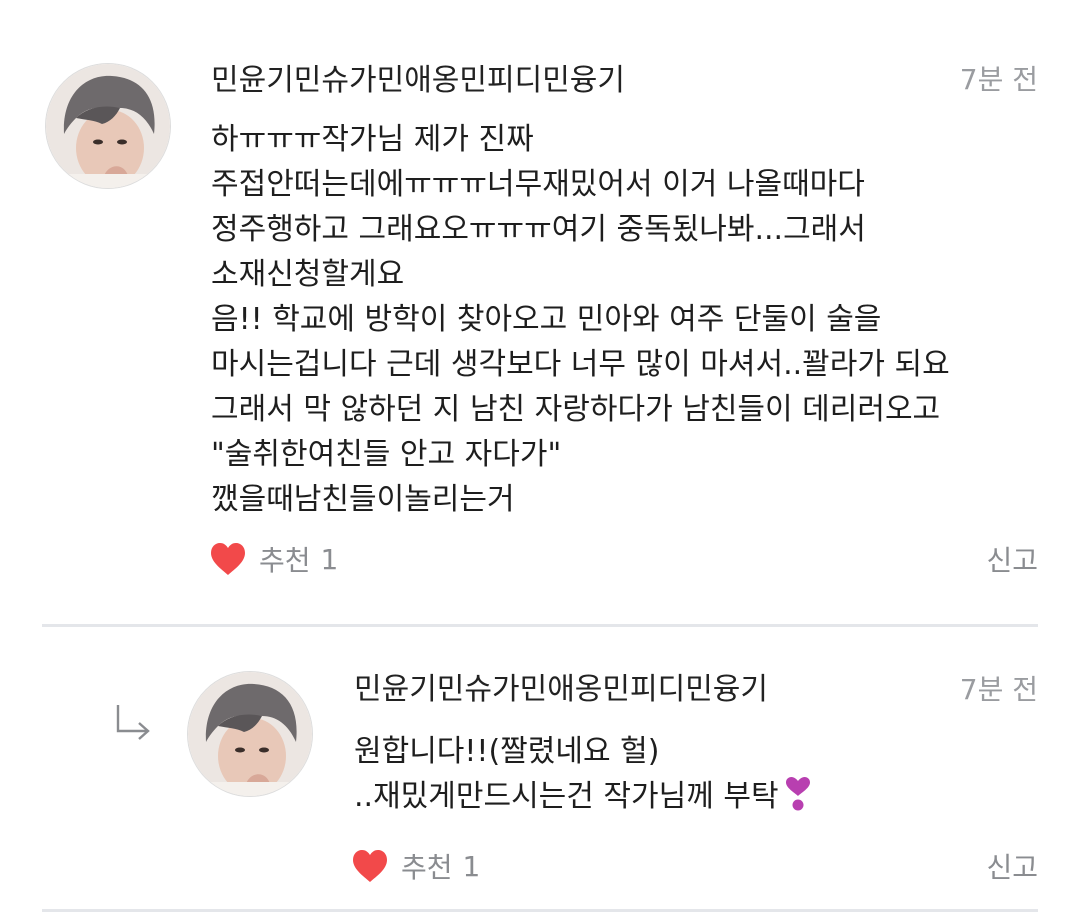 This screenshot has height=914, width=1080. Describe the element at coordinates (386, 454) in the screenshot. I see `comment-line: "술취한여친들 안고 자다가"` at that location.